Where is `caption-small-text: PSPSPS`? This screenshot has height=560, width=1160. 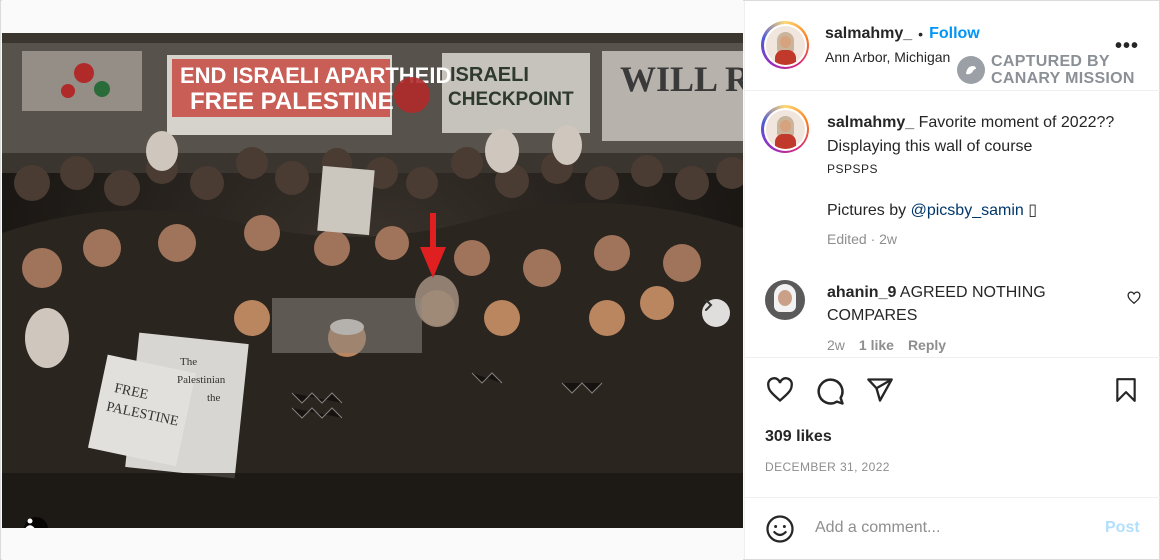 caption-small-text: PSPSPS is located at coordinates (853, 169).